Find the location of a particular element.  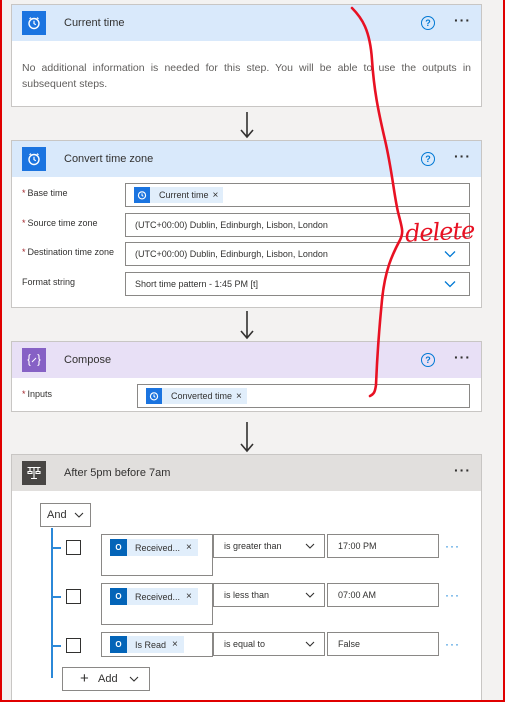

current-time-header: Current time ? ··· is located at coordinates (246, 23).